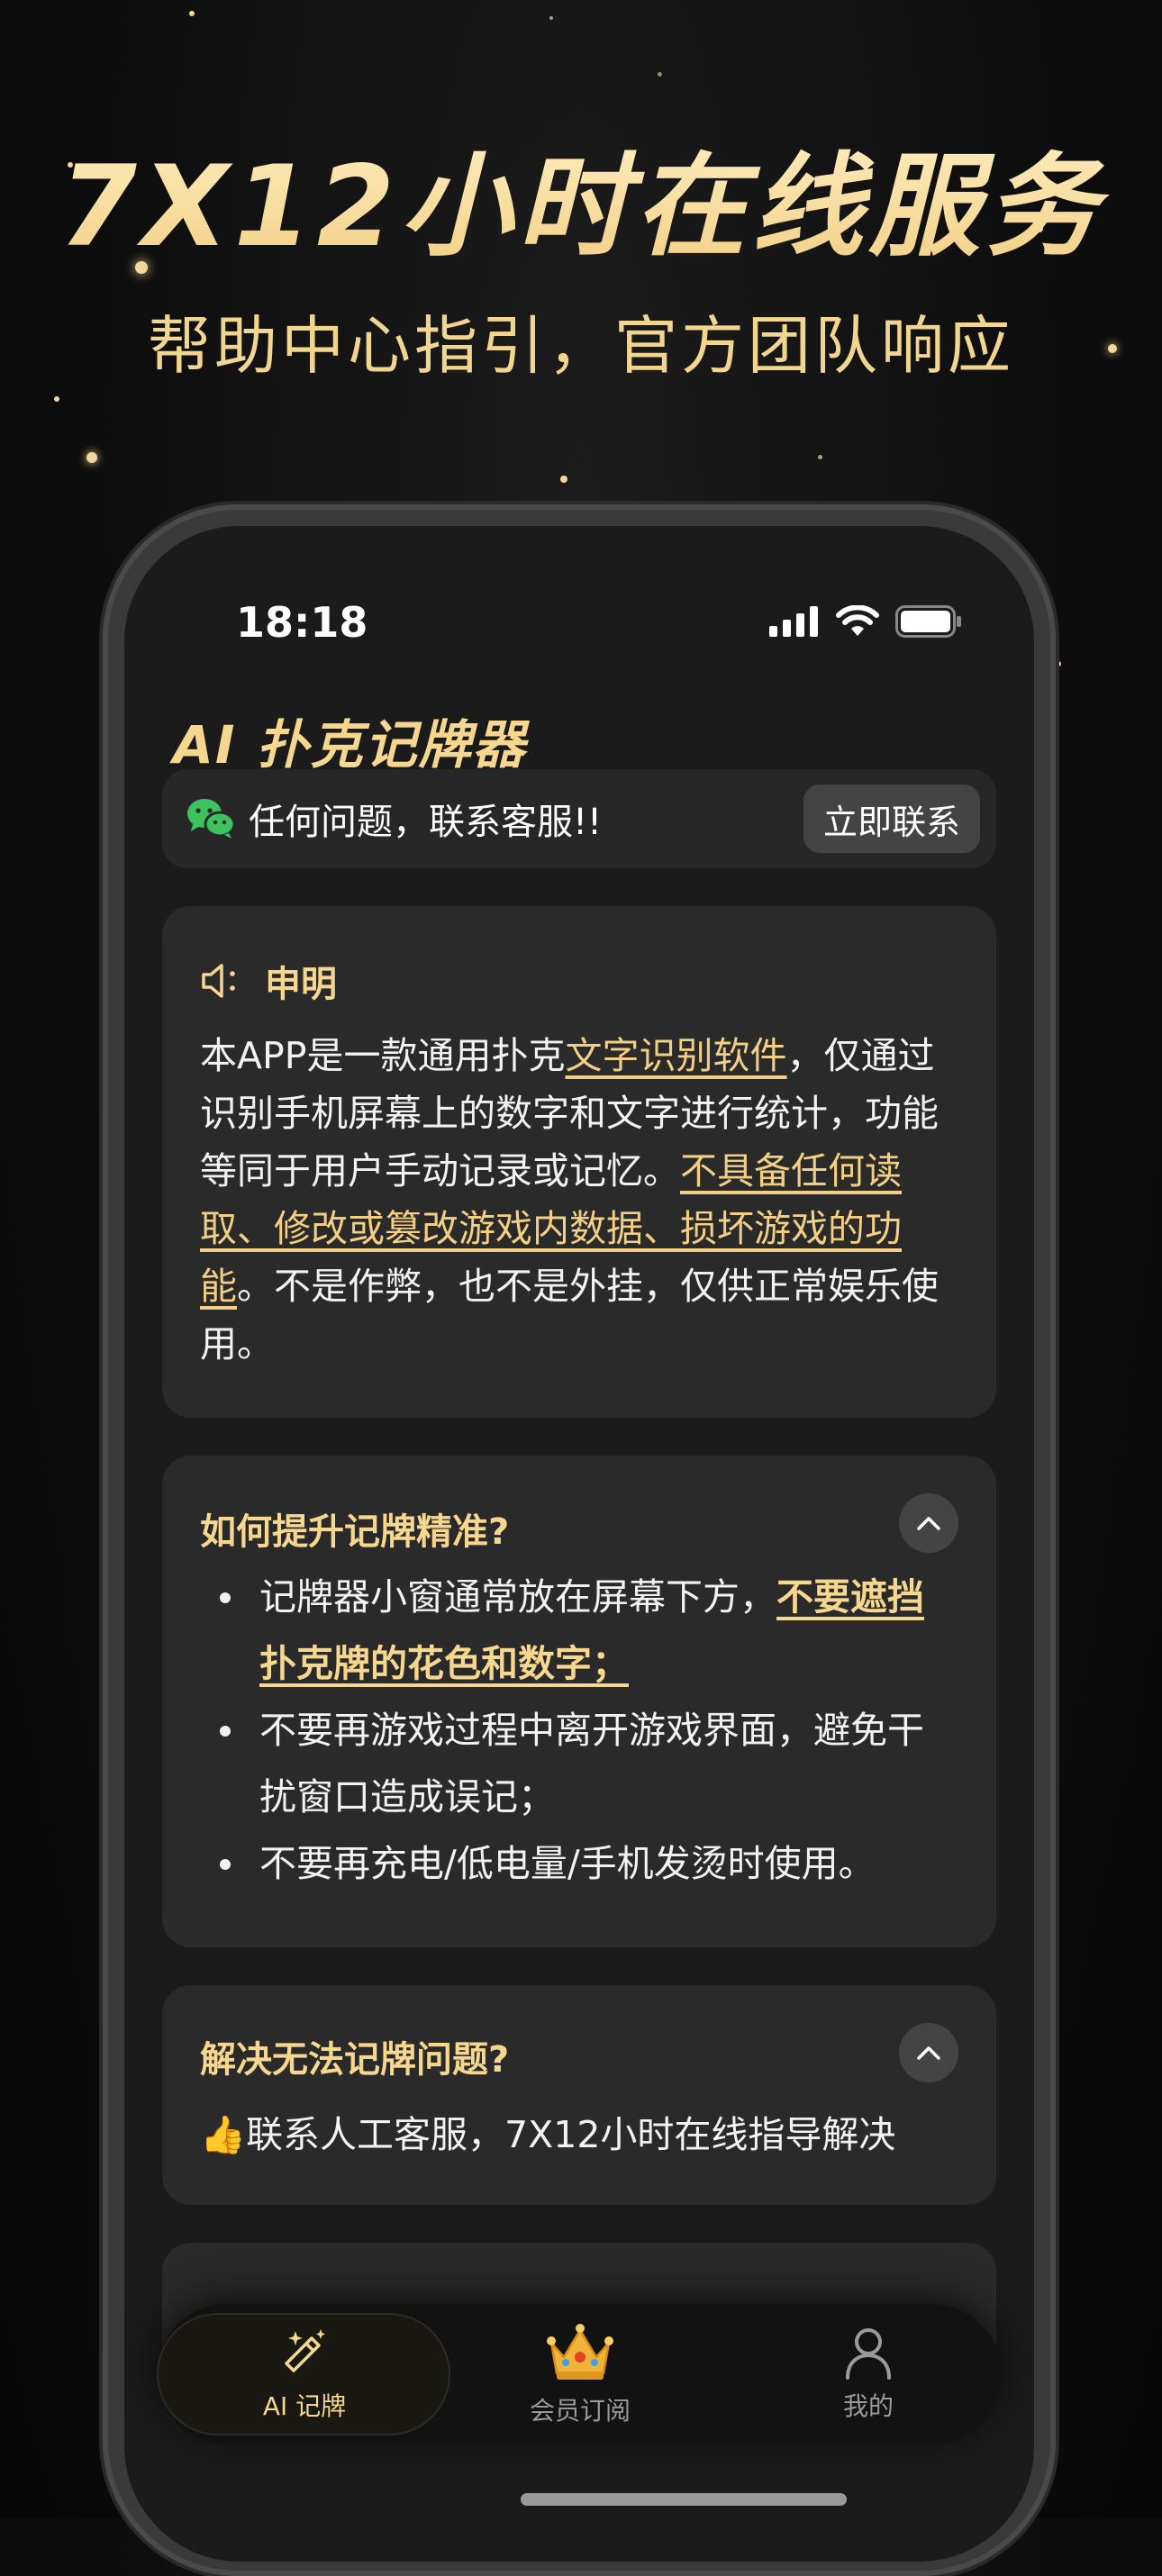 The height and width of the screenshot is (2576, 1162). I want to click on status-icons, so click(866, 621).